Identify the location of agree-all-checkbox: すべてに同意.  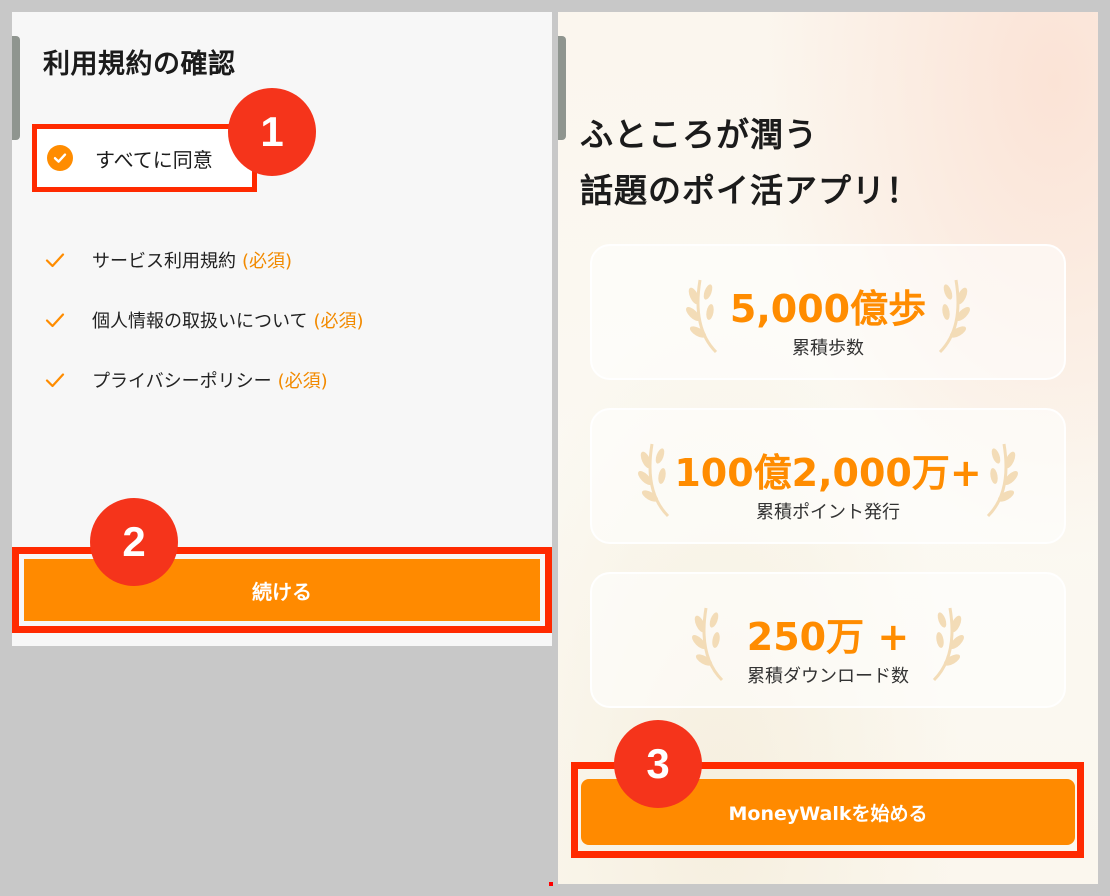
(144, 158).